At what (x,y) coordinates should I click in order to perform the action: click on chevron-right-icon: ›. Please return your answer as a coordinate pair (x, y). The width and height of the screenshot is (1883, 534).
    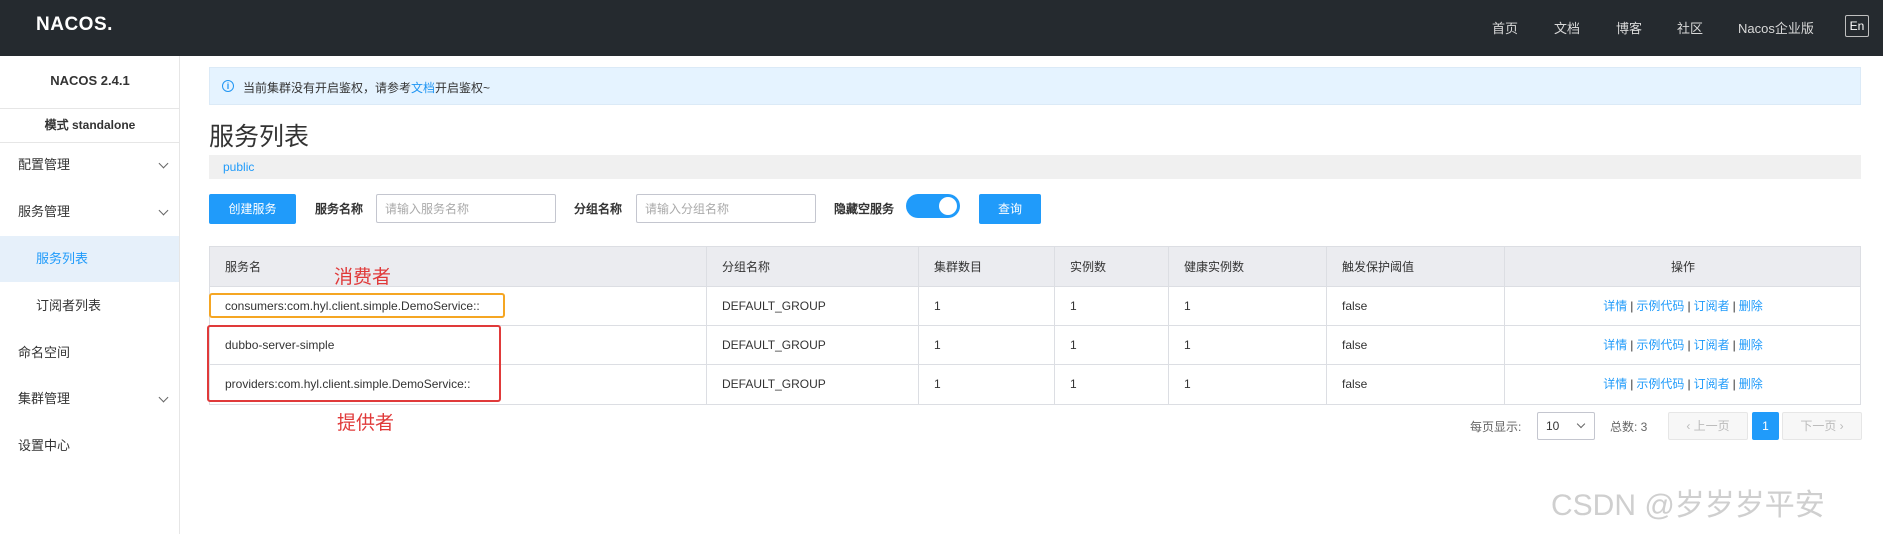
    Looking at the image, I should click on (1840, 426).